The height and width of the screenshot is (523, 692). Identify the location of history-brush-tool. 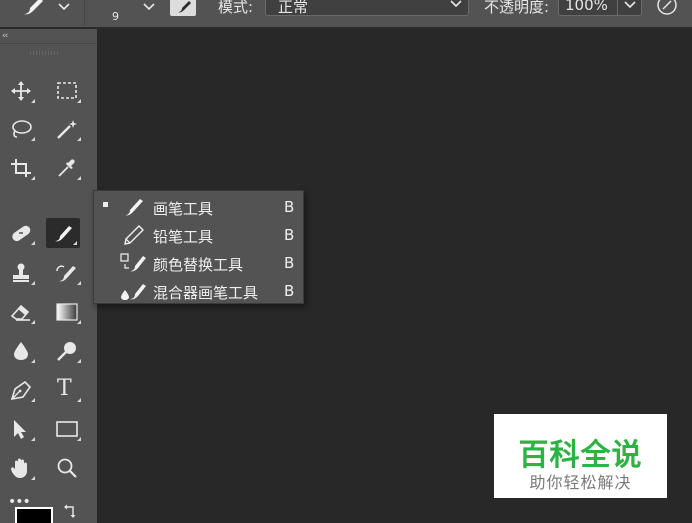
(67, 273).